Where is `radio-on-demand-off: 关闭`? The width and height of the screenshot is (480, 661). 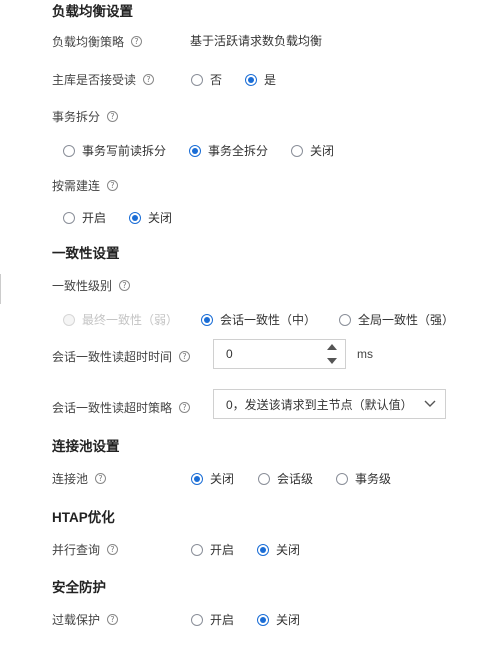 radio-on-demand-off: 关闭 is located at coordinates (150, 217).